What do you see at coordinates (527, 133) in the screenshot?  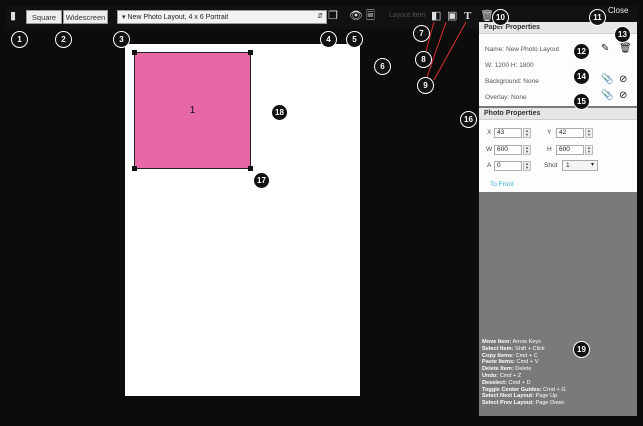 I see `x-stepper: ▲ ▼` at bounding box center [527, 133].